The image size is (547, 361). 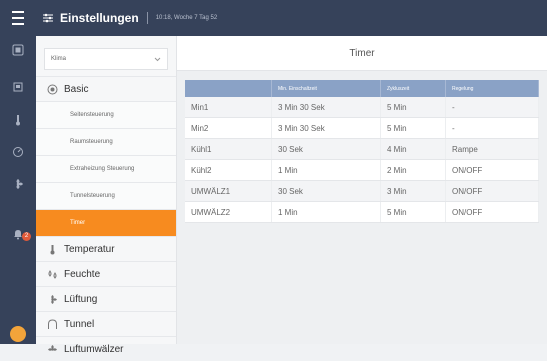 What do you see at coordinates (228, 107) in the screenshot?
I see `row-name: Min1` at bounding box center [228, 107].